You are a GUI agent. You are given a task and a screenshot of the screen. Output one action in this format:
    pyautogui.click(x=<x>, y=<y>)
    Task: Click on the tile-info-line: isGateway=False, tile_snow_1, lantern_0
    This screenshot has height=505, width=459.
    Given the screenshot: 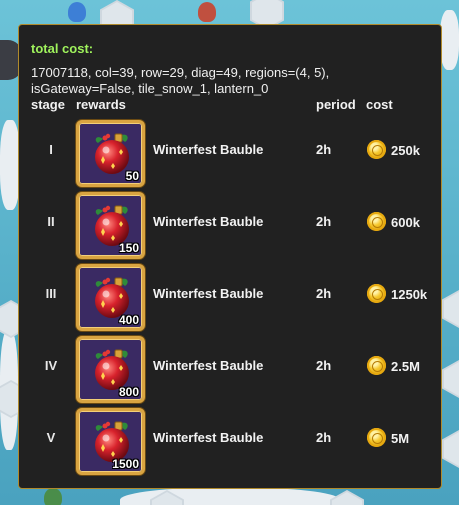 What is the action you would take?
    pyautogui.click(x=150, y=88)
    